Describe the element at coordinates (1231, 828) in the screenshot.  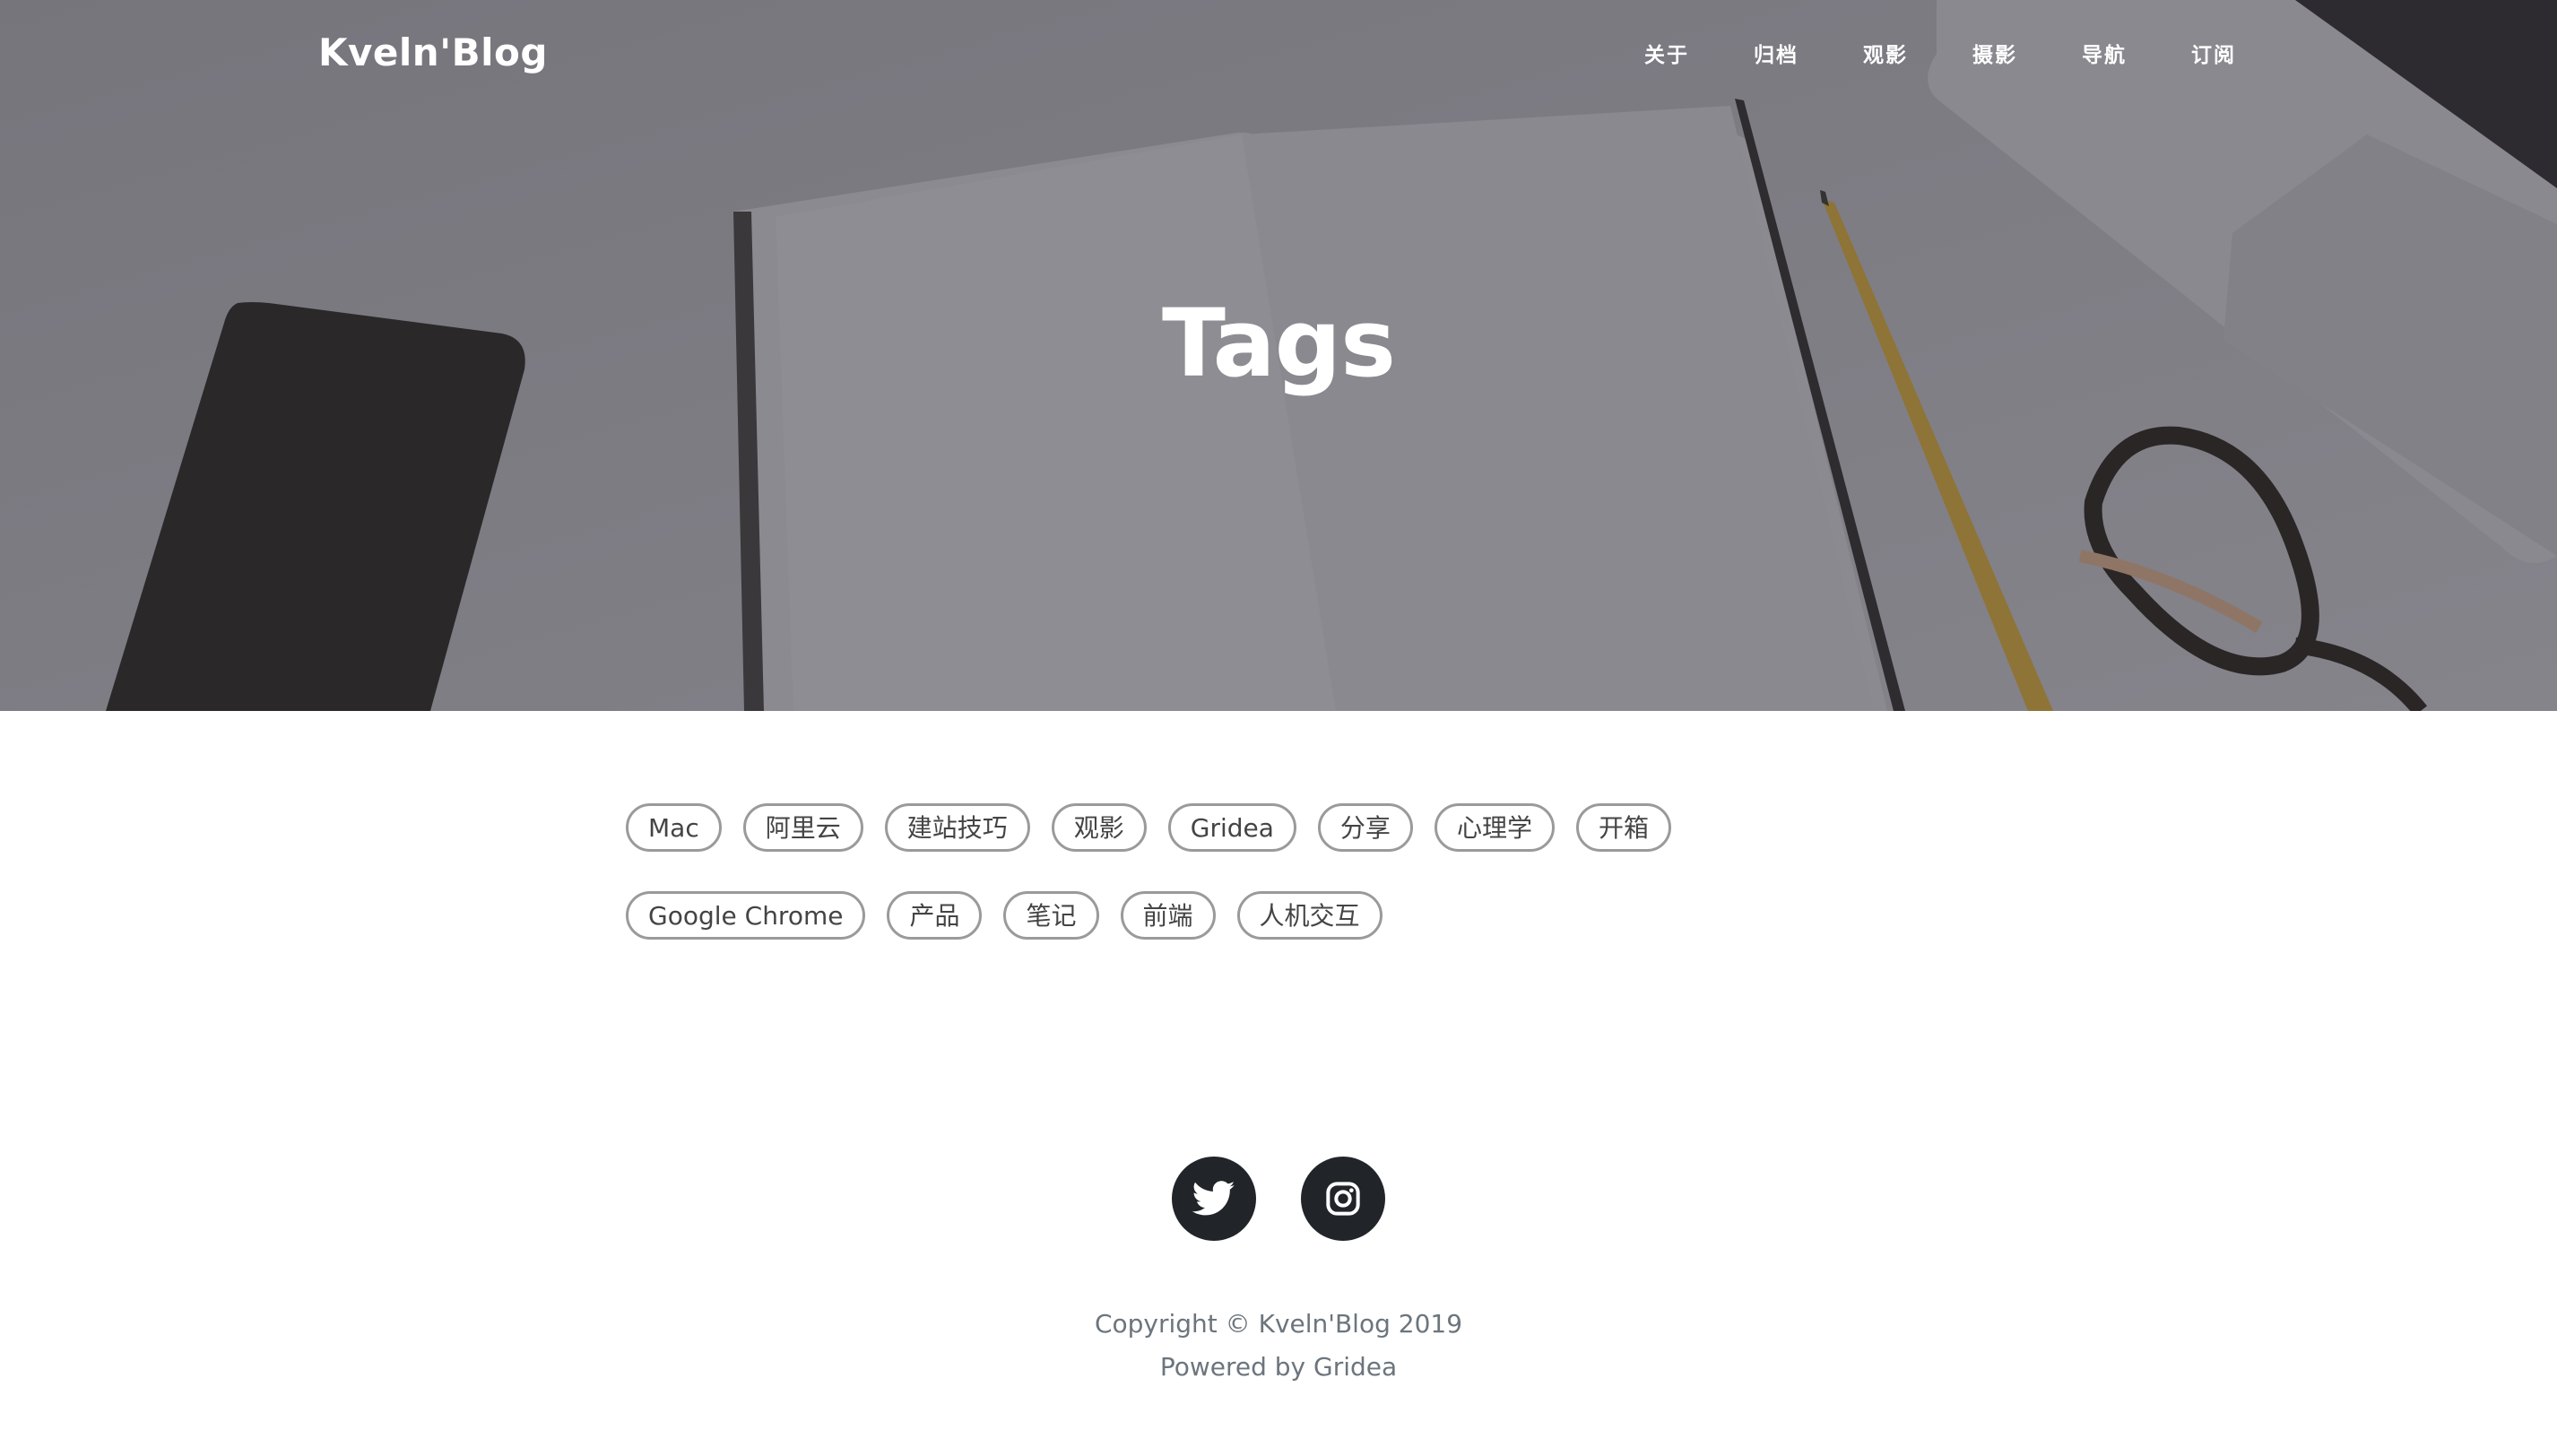
I see `tag-link: Gridea` at that location.